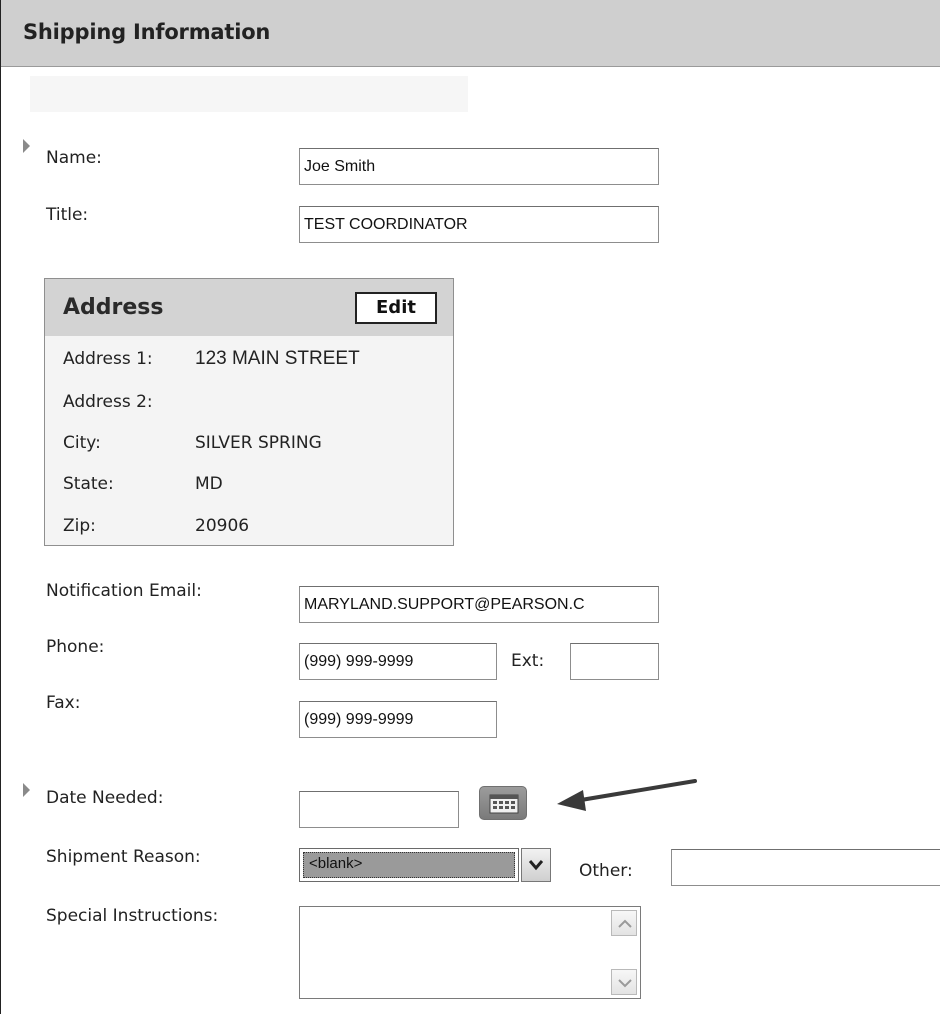 Image resolution: width=940 pixels, height=1015 pixels. I want to click on name-label: Name:, so click(74, 158).